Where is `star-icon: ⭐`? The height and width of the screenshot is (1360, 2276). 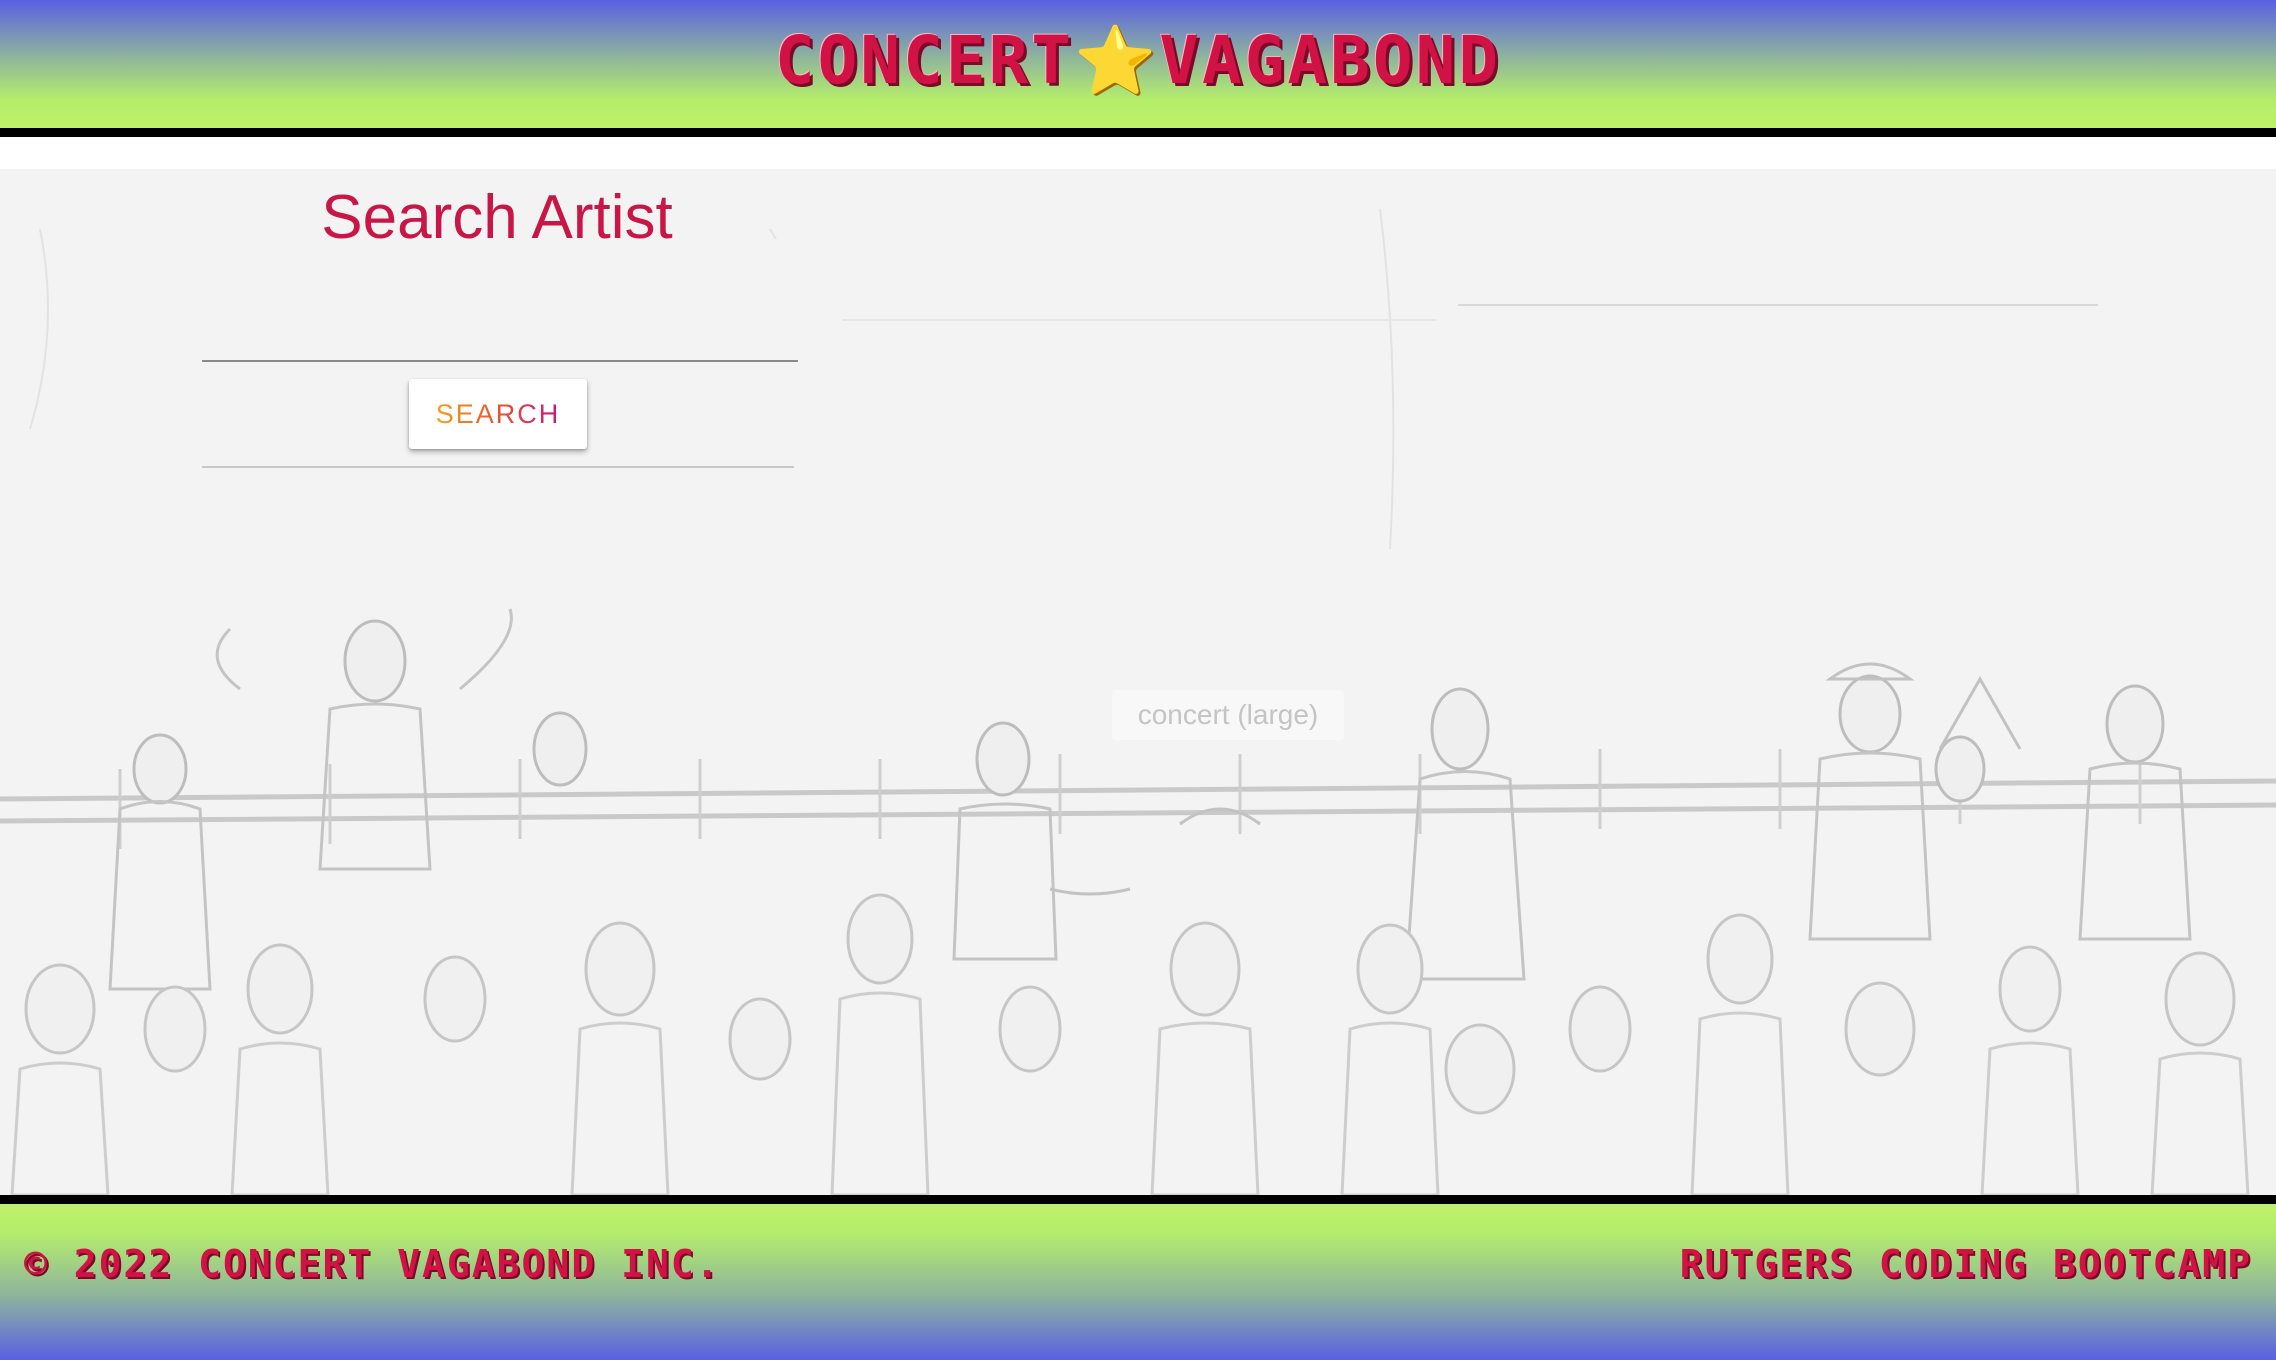
star-icon: ⭐ is located at coordinates (1117, 60).